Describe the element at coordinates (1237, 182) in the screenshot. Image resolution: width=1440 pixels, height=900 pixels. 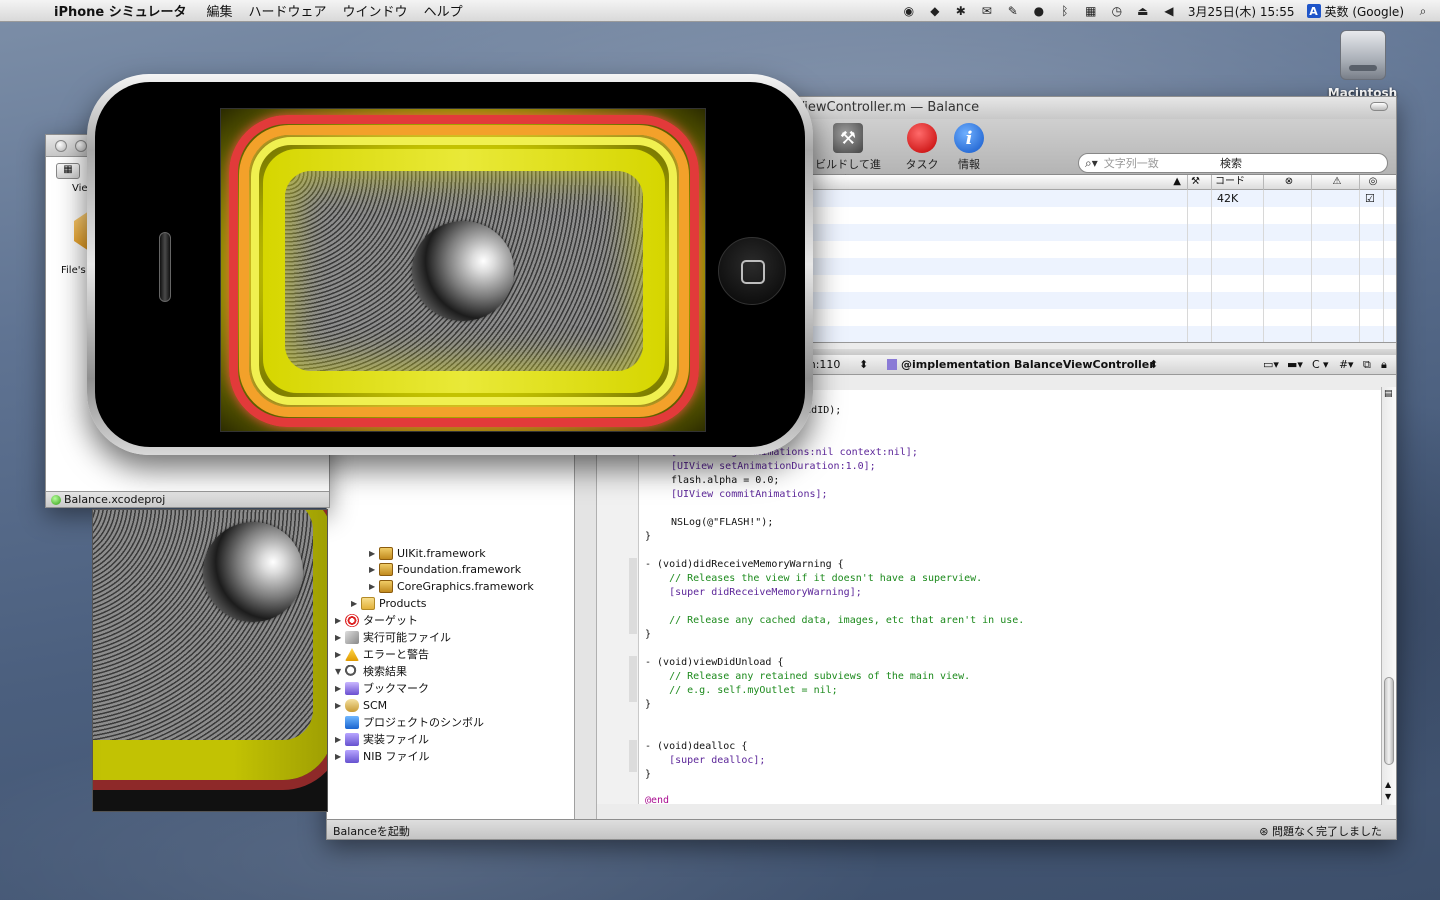
I see `code-column-header: コード` at that location.